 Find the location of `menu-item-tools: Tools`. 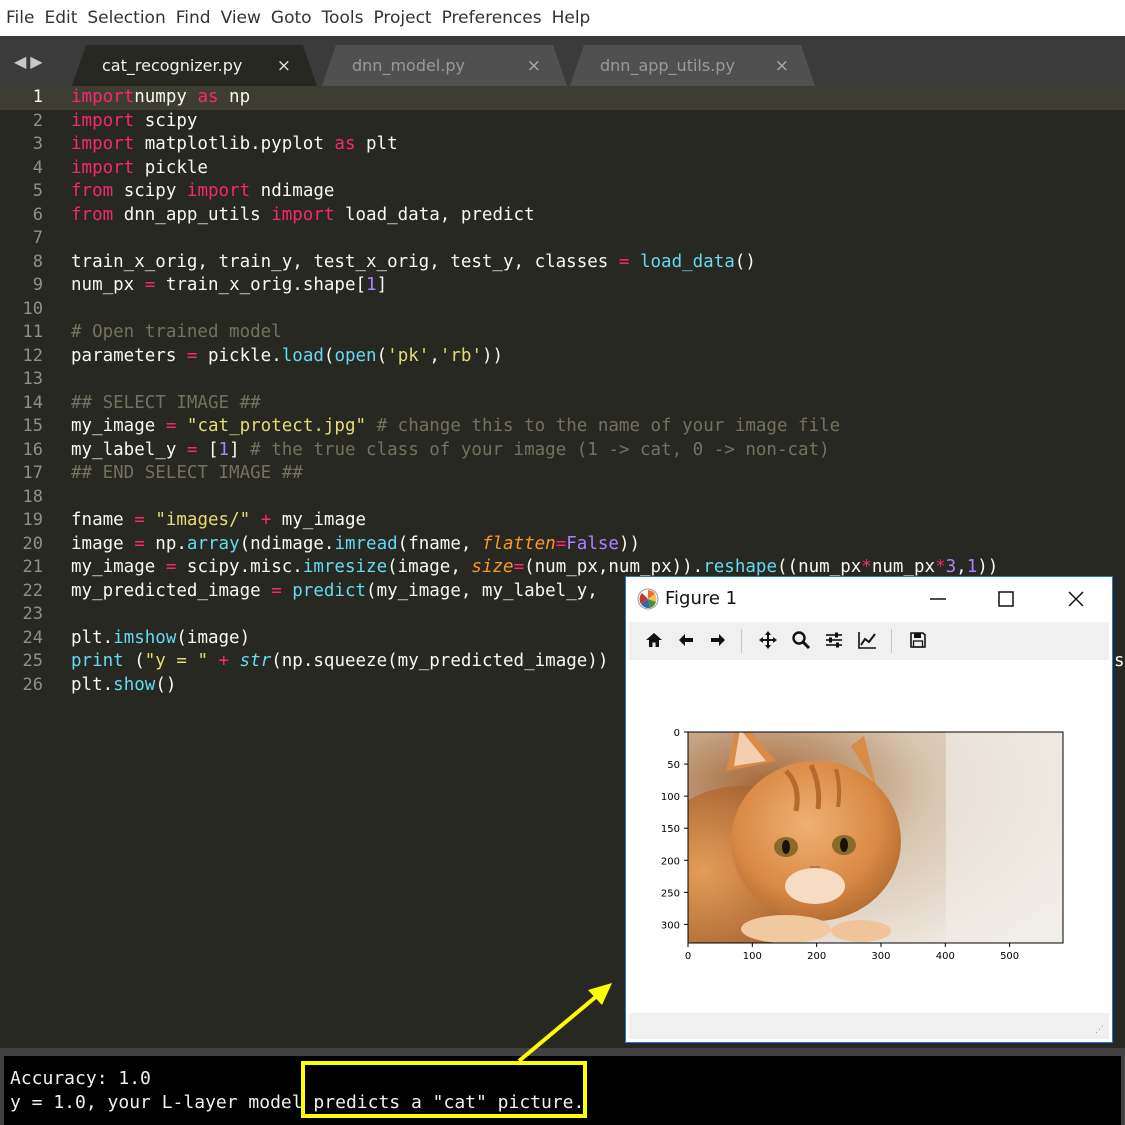

menu-item-tools: Tools is located at coordinates (343, 18).